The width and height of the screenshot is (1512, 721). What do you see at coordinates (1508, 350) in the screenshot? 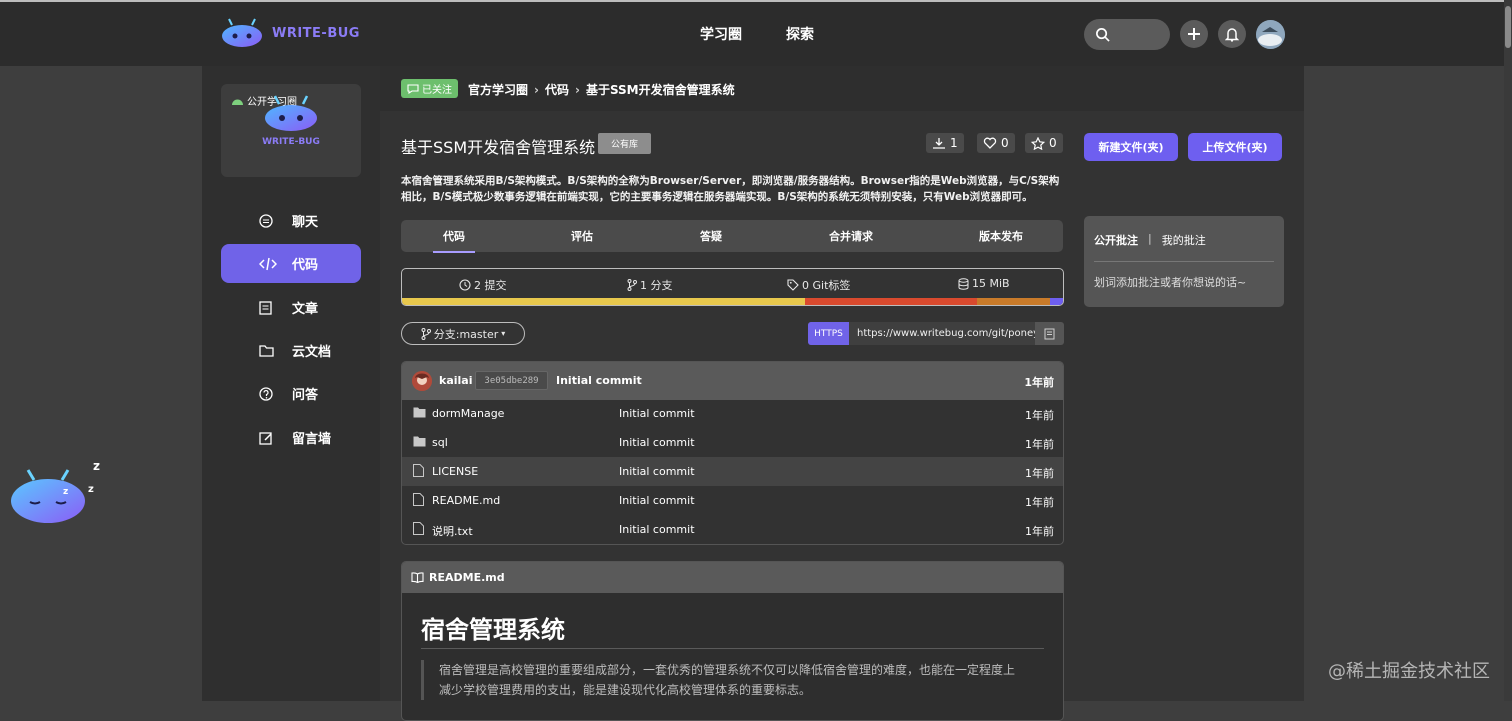
I see `page-scrollbar` at bounding box center [1508, 350].